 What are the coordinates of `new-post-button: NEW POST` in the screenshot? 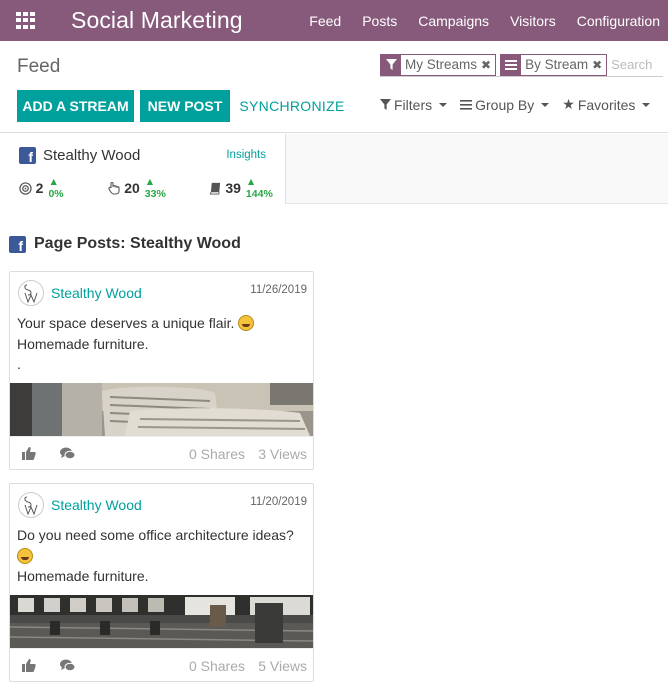 It's located at (185, 106).